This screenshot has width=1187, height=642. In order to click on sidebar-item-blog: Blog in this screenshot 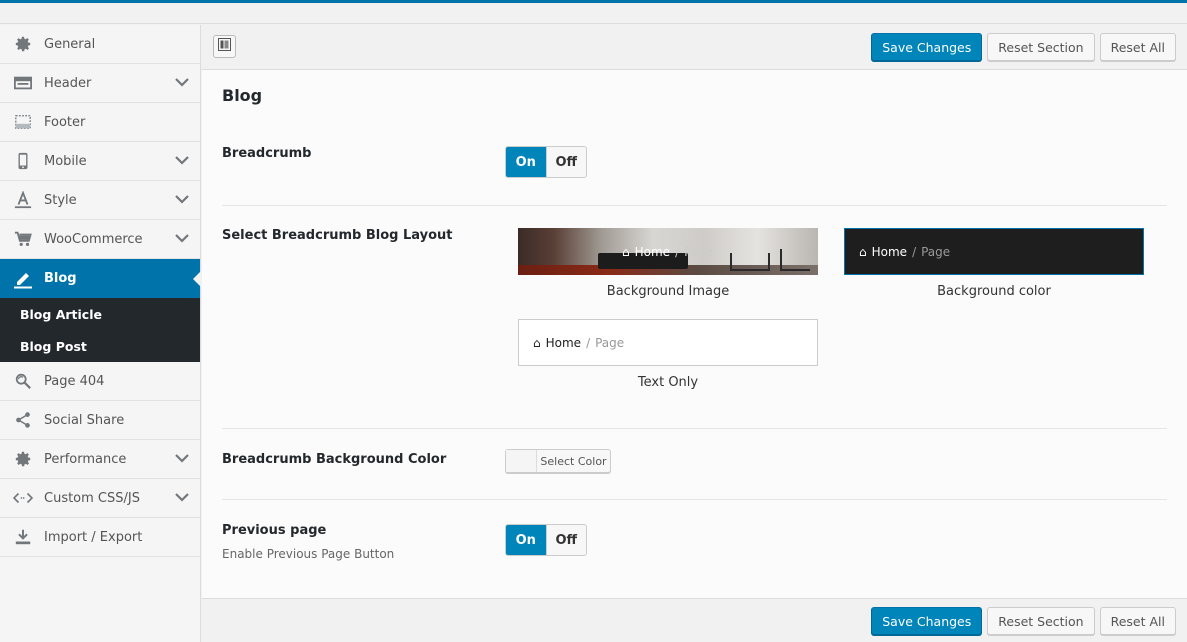, I will do `click(100, 278)`.